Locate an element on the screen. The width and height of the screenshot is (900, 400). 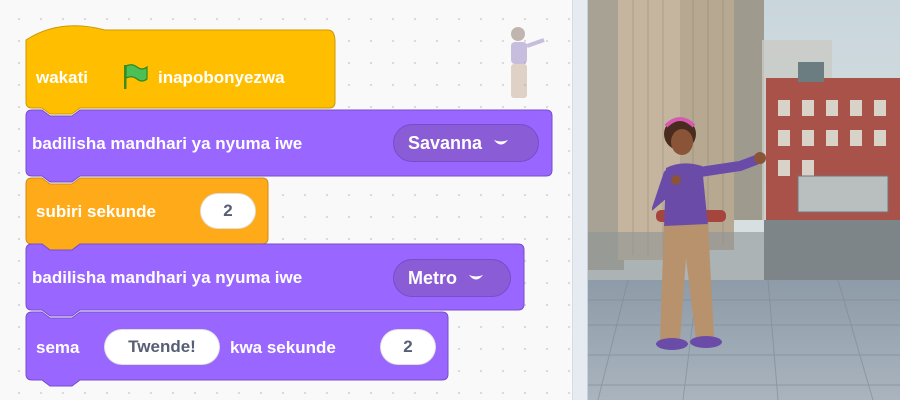
say-label: sema is located at coordinates (57, 348).